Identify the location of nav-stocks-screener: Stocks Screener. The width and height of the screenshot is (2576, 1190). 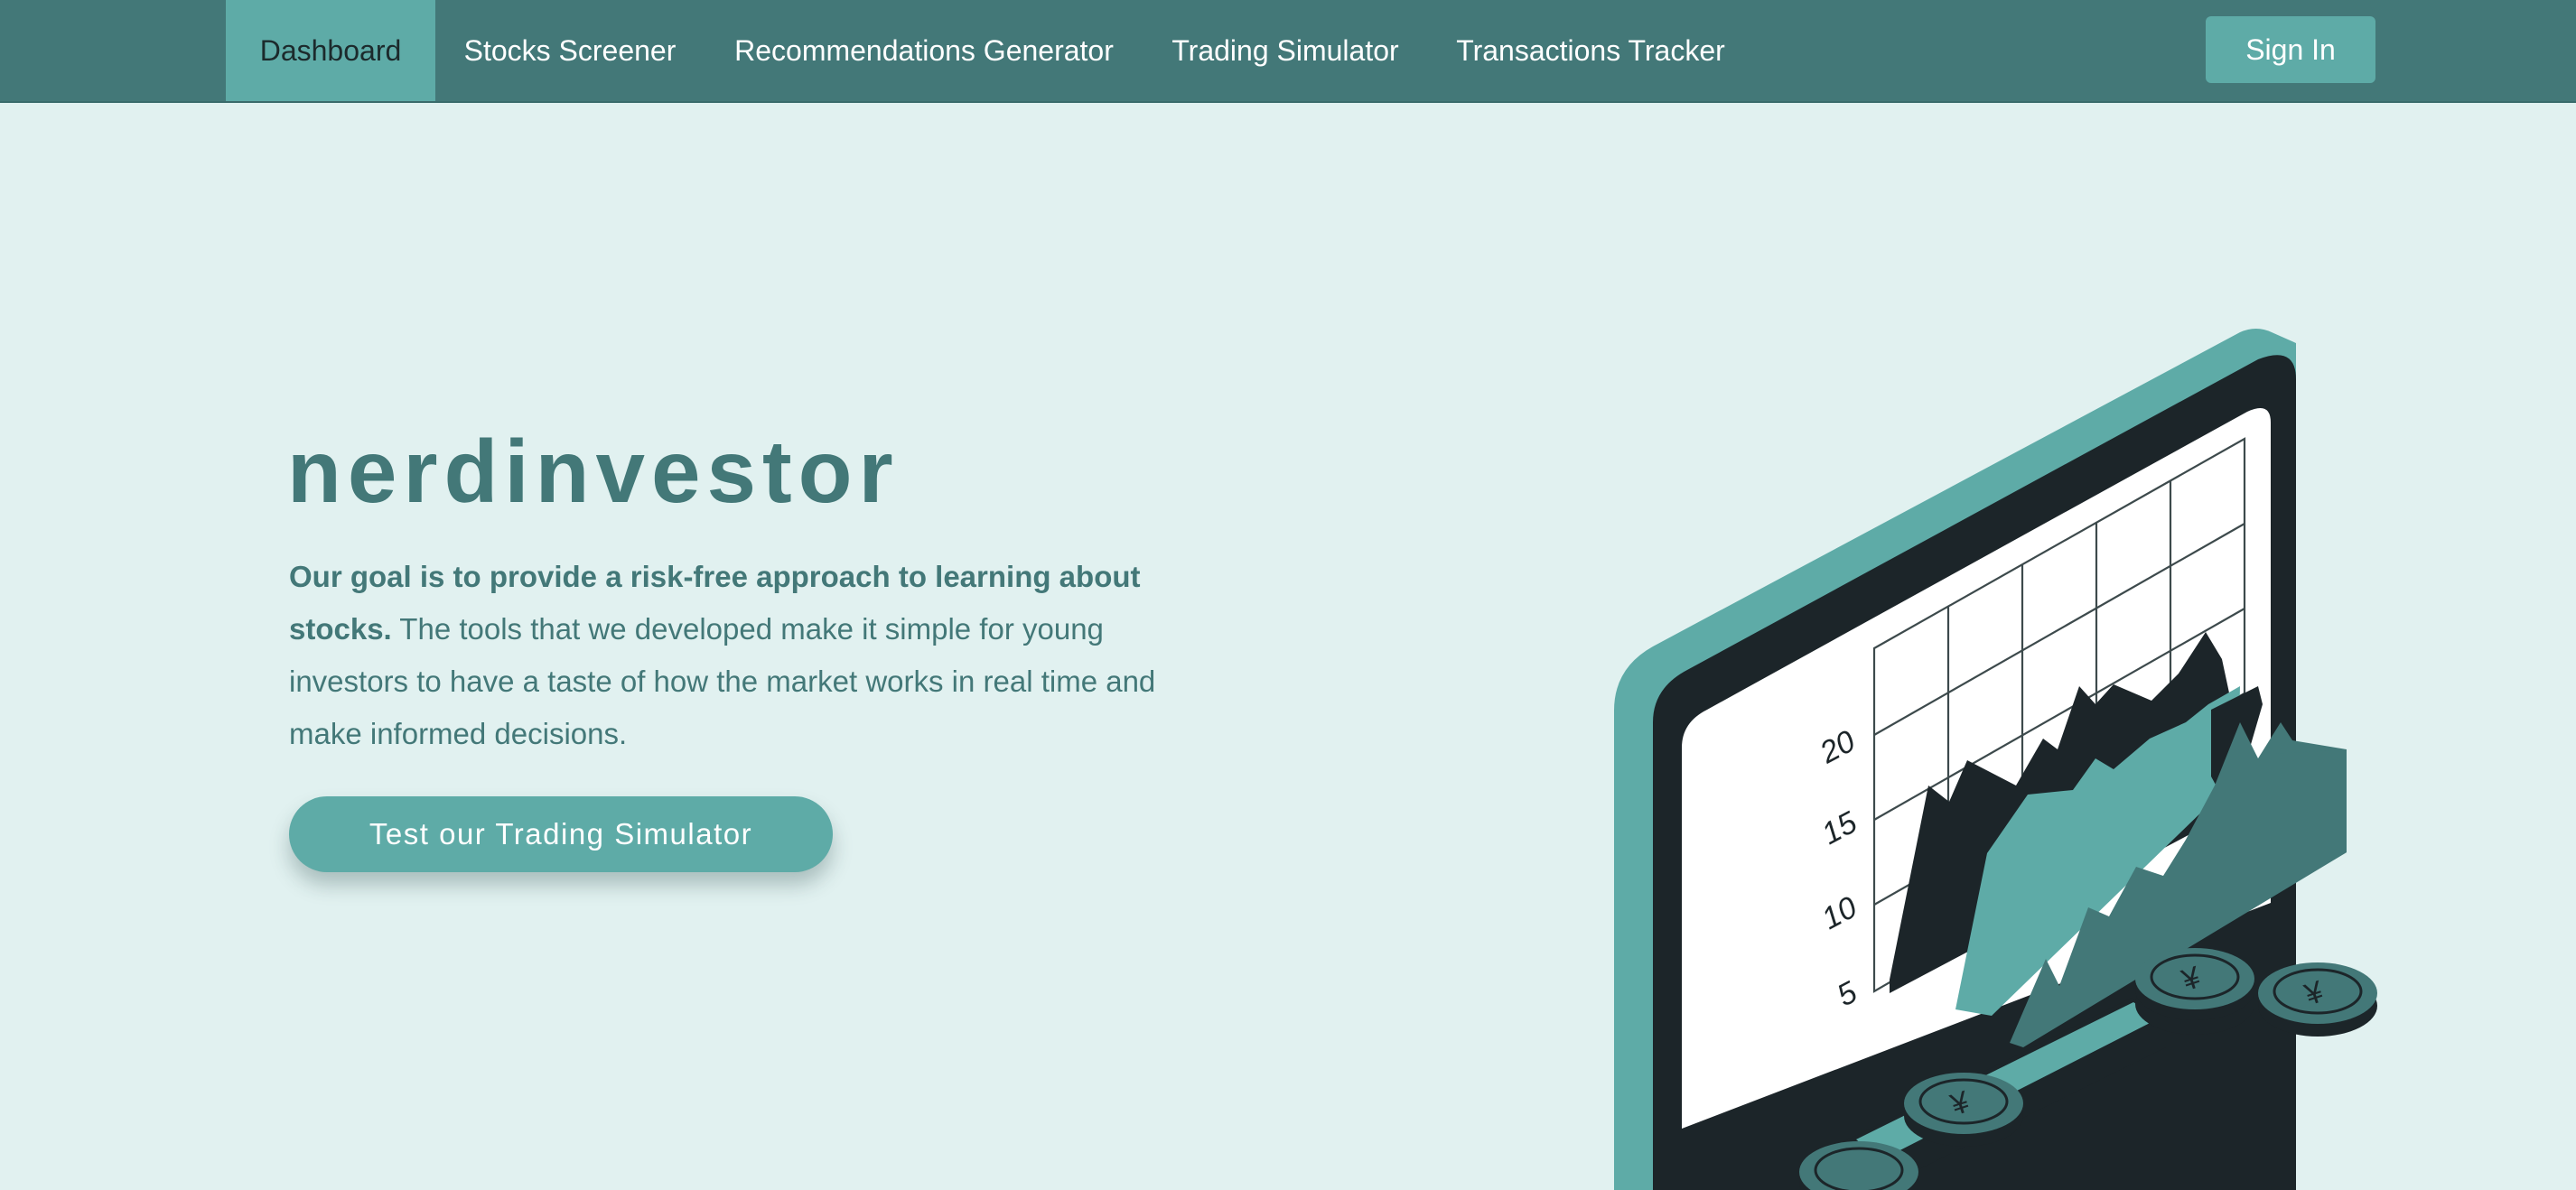
(570, 50).